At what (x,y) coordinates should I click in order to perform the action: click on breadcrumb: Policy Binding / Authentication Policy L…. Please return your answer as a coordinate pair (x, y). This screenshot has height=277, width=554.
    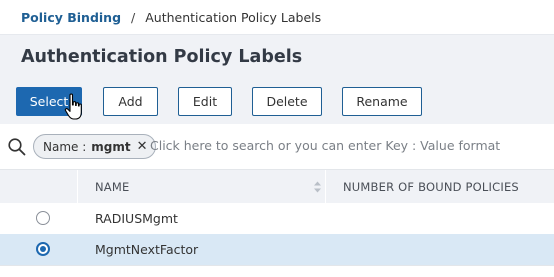
    Looking at the image, I should click on (277, 17).